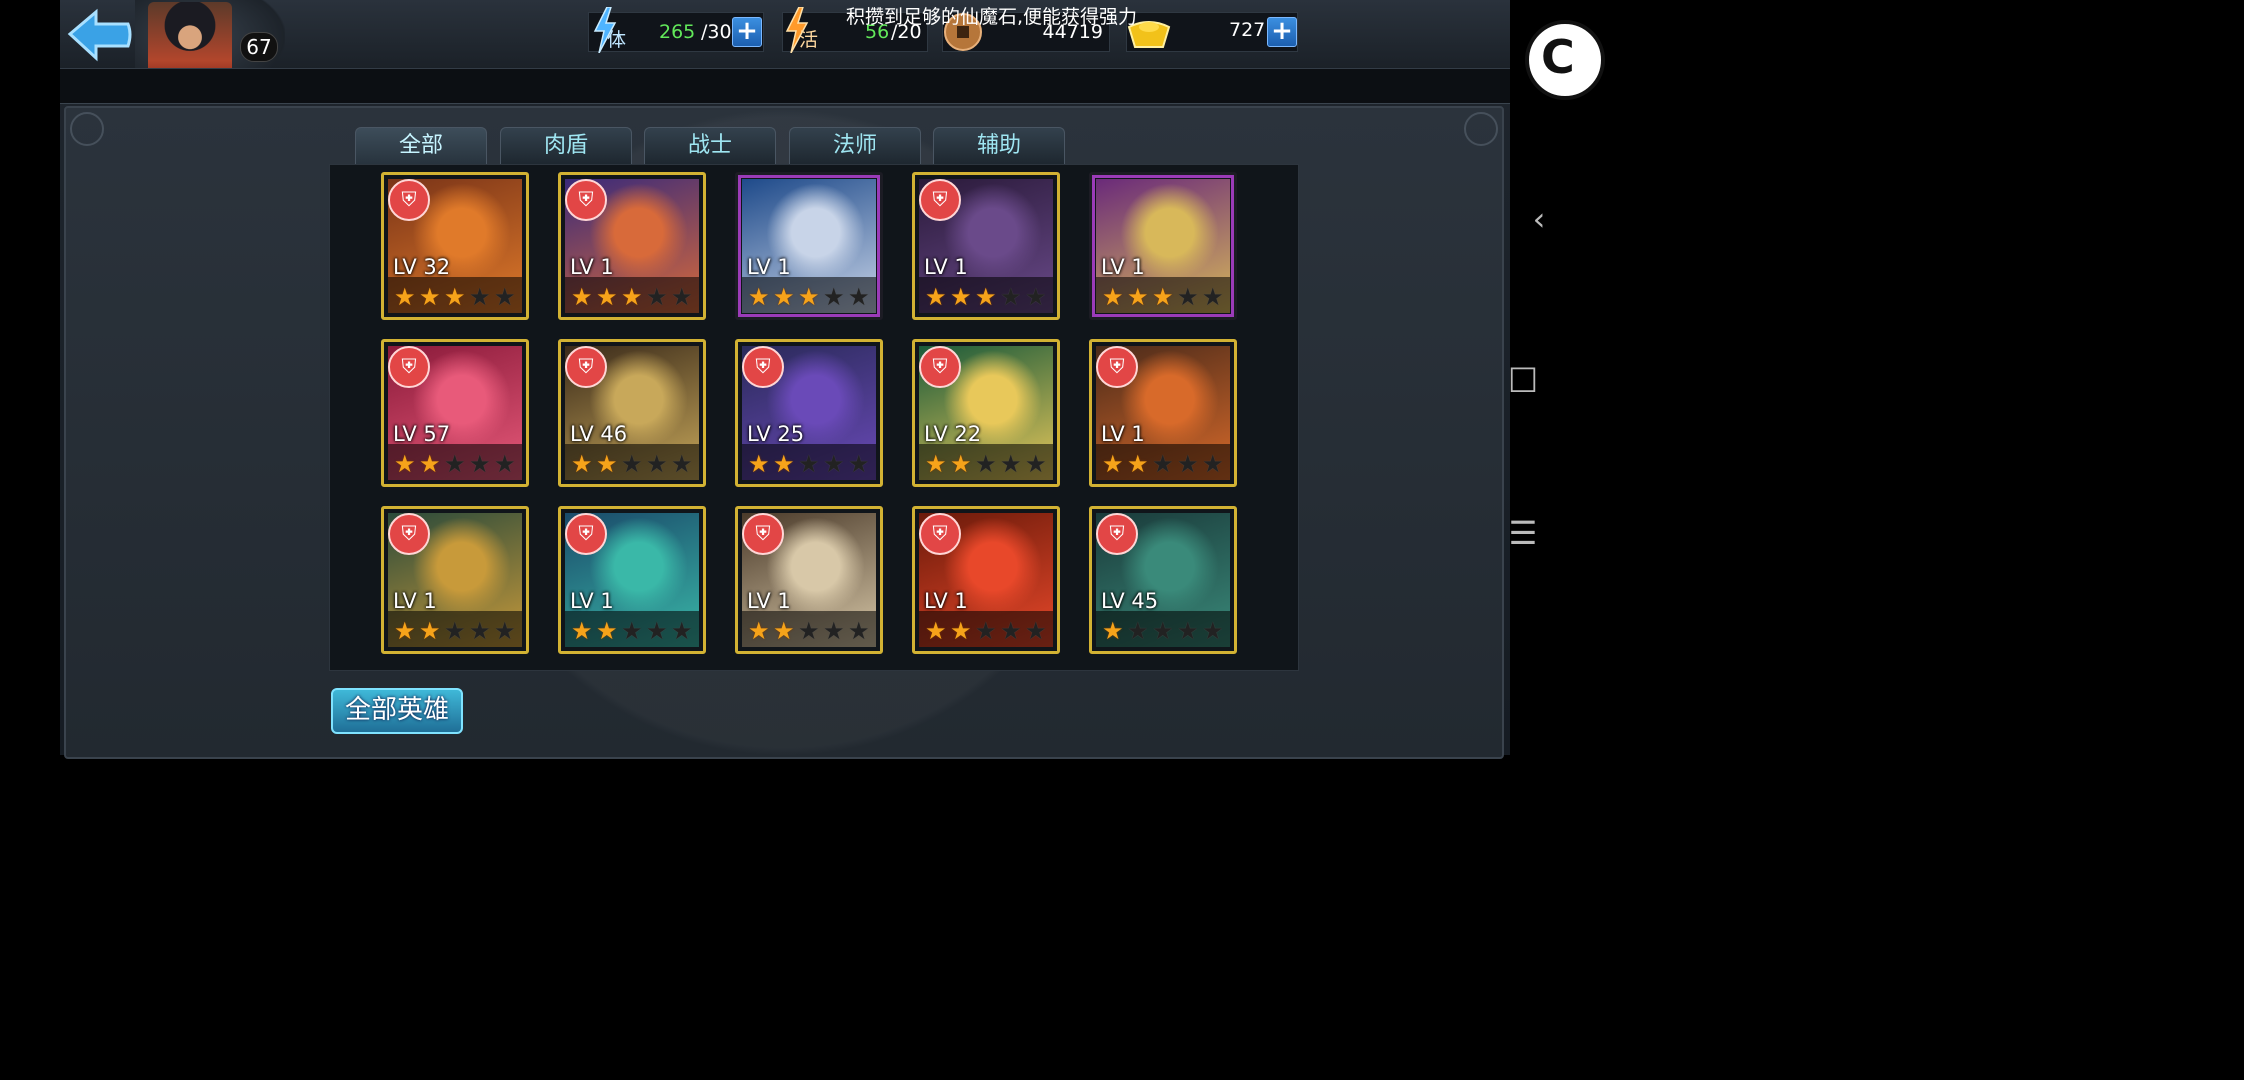 The height and width of the screenshot is (1080, 2244). Describe the element at coordinates (953, 434) in the screenshot. I see `hero-level: LV 22` at that location.